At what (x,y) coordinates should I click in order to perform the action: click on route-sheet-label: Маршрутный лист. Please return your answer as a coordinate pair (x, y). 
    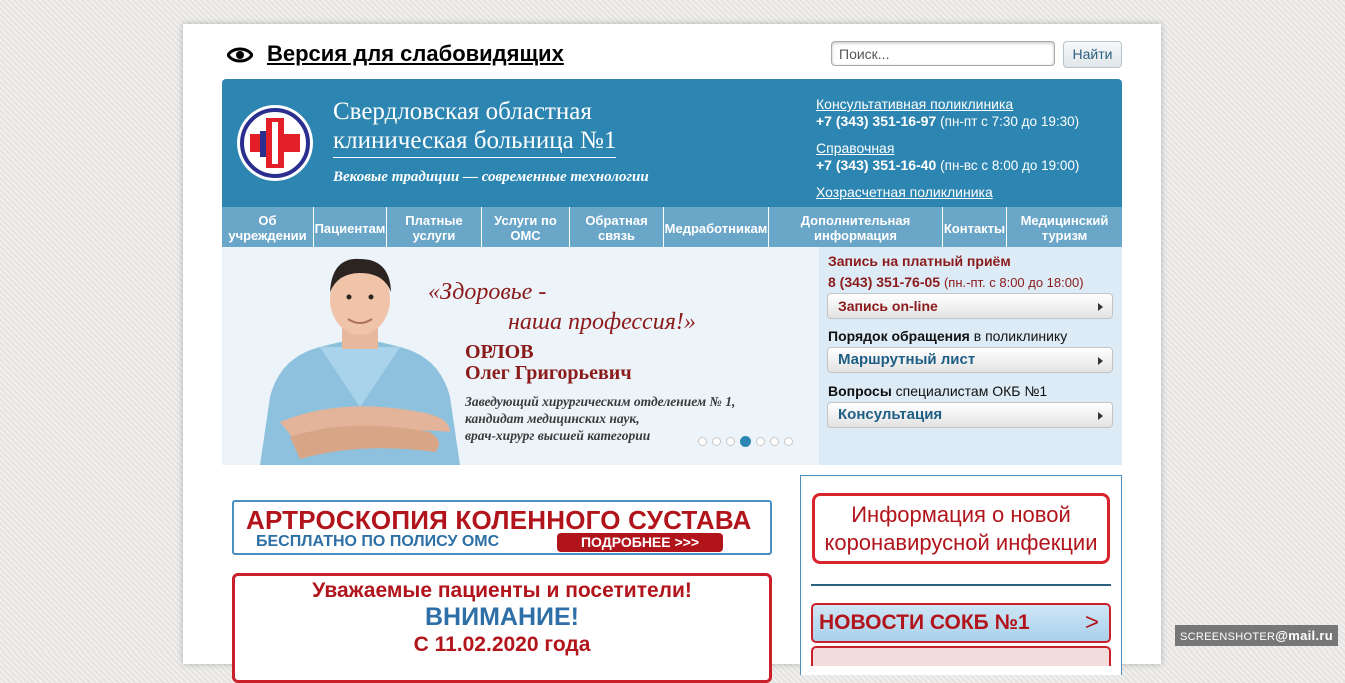
    Looking at the image, I should click on (907, 359).